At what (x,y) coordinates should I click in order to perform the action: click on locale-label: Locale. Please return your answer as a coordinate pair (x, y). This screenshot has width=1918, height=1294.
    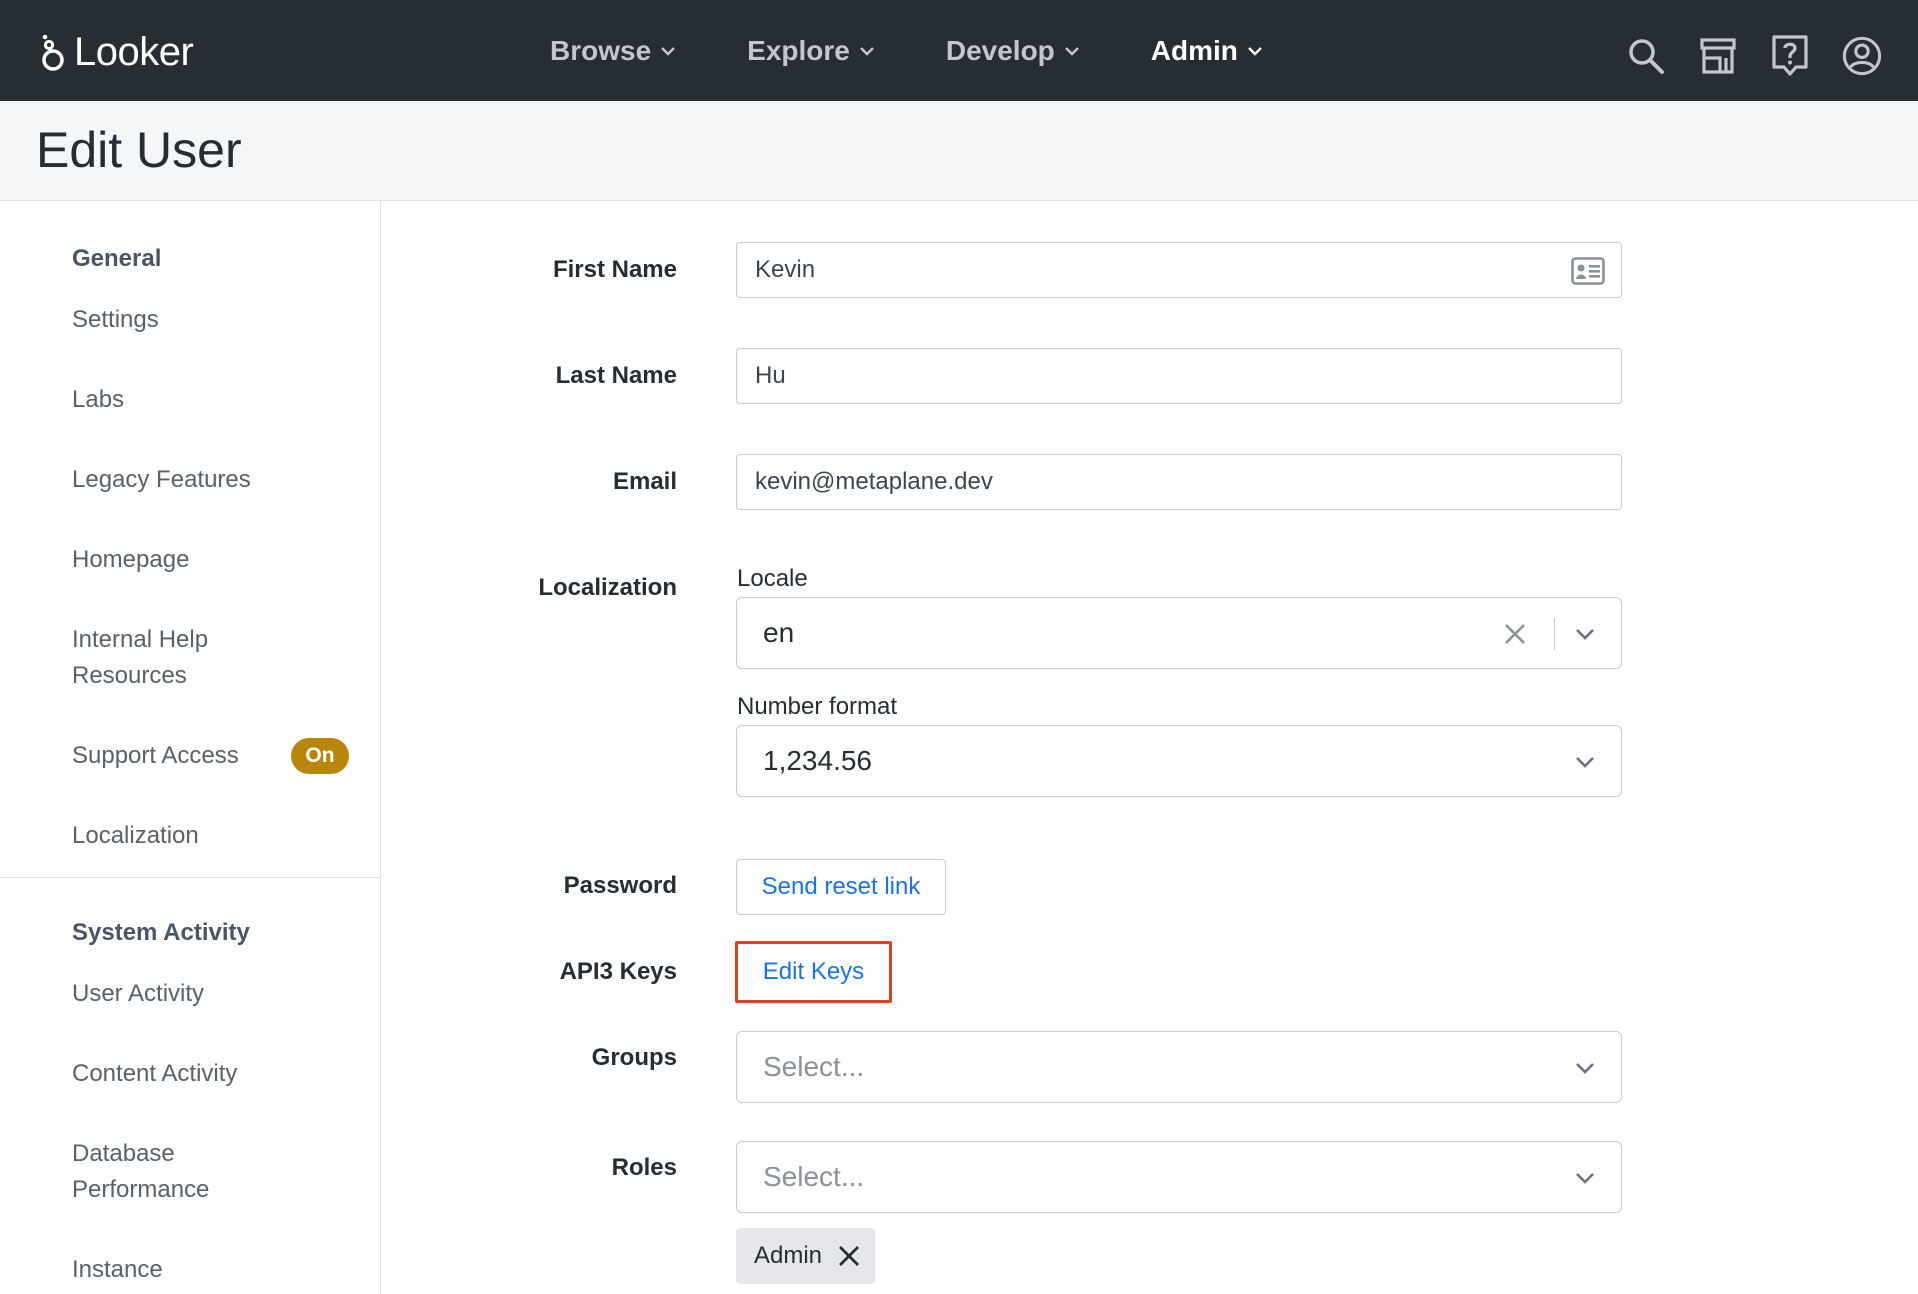
    Looking at the image, I should click on (772, 578).